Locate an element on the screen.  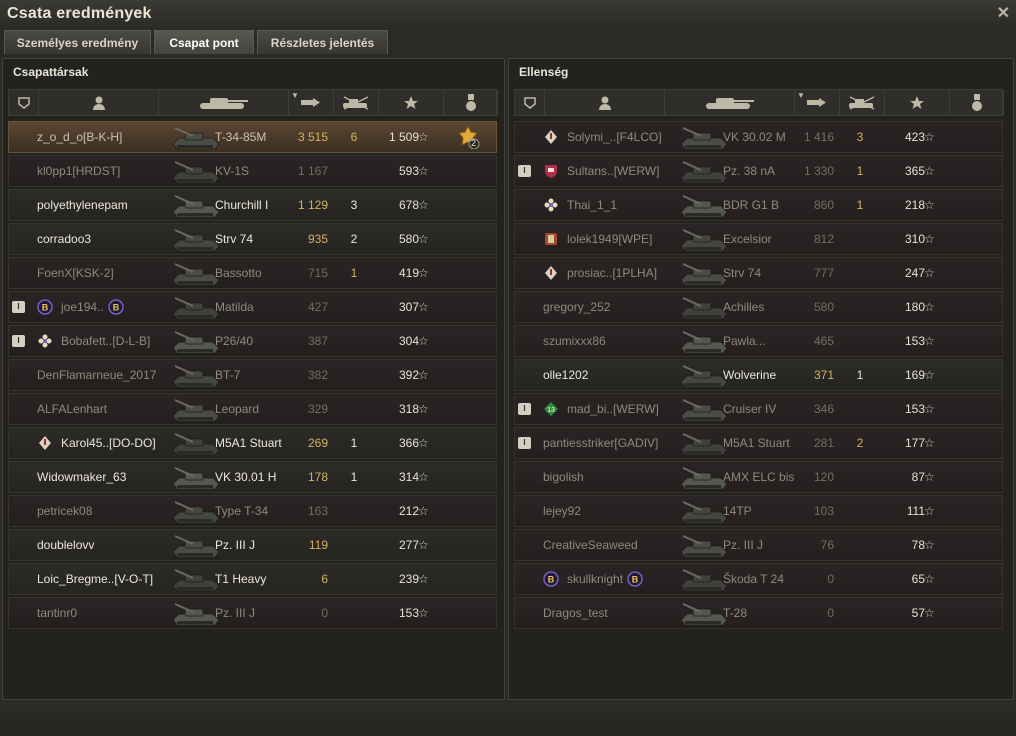
ally-player-row: doublelovv Pz. III J 119 277 ☆ is located at coordinates (252, 545).